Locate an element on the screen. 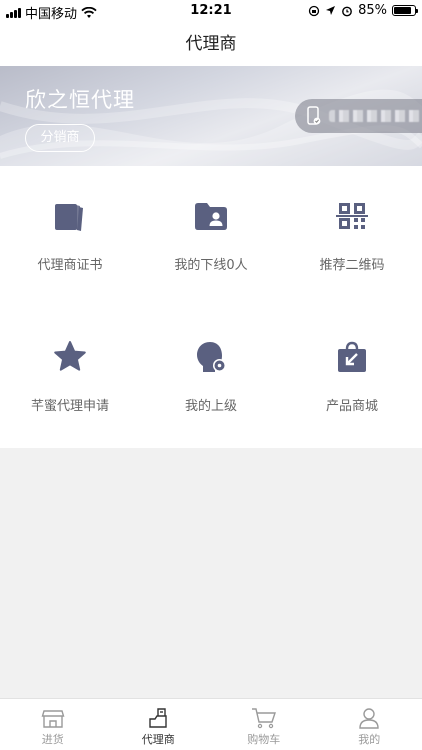 The width and height of the screenshot is (422, 750). battery-icon is located at coordinates (405, 10).